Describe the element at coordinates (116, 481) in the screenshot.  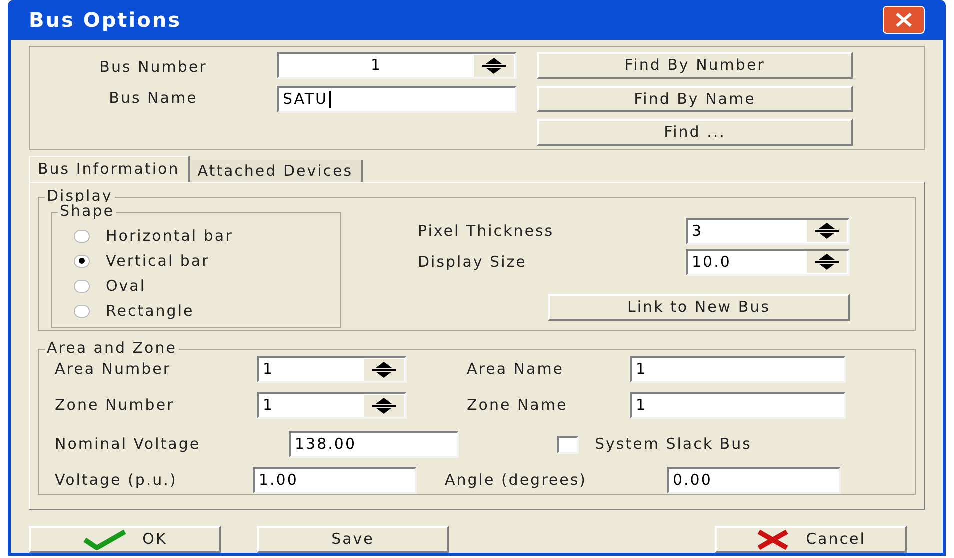
I see `field-label: Voltage (p.u.)` at that location.